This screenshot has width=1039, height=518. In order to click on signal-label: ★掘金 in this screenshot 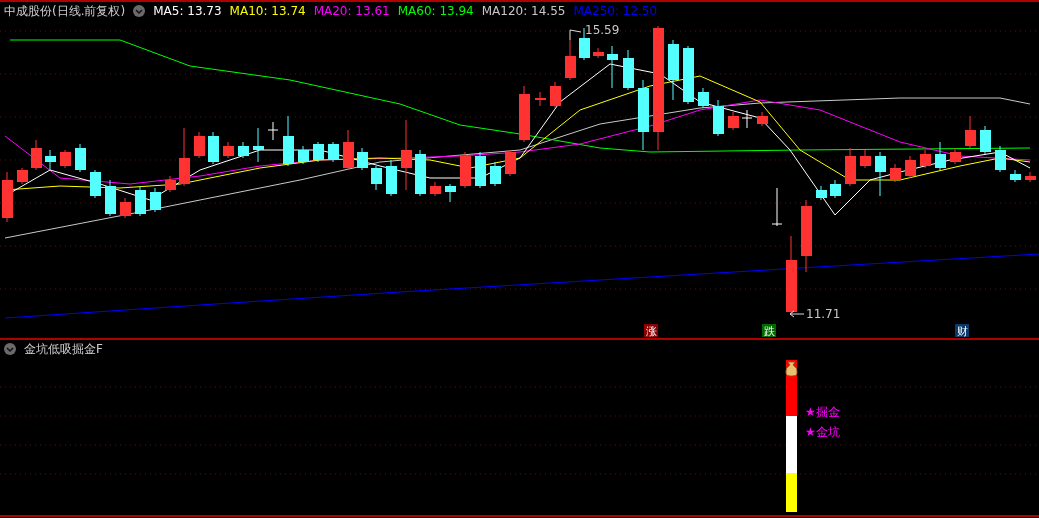, I will do `click(822, 412)`.